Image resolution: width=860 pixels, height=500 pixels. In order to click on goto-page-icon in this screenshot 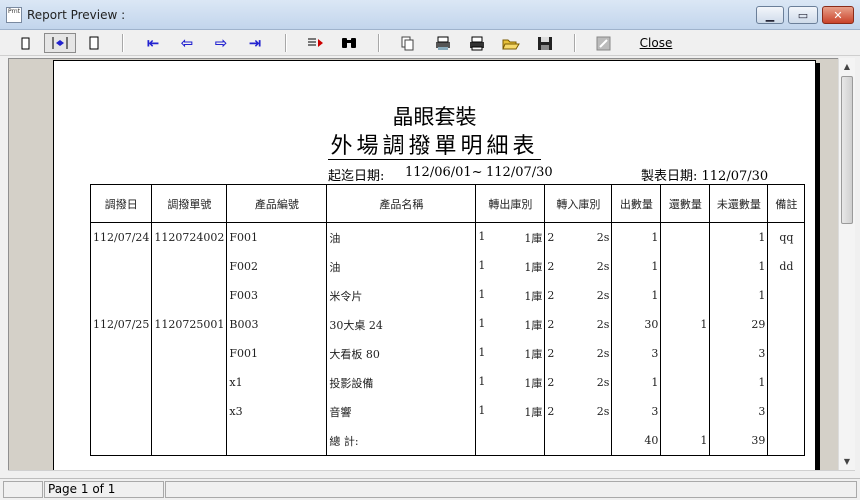, I will do `click(315, 42)`.